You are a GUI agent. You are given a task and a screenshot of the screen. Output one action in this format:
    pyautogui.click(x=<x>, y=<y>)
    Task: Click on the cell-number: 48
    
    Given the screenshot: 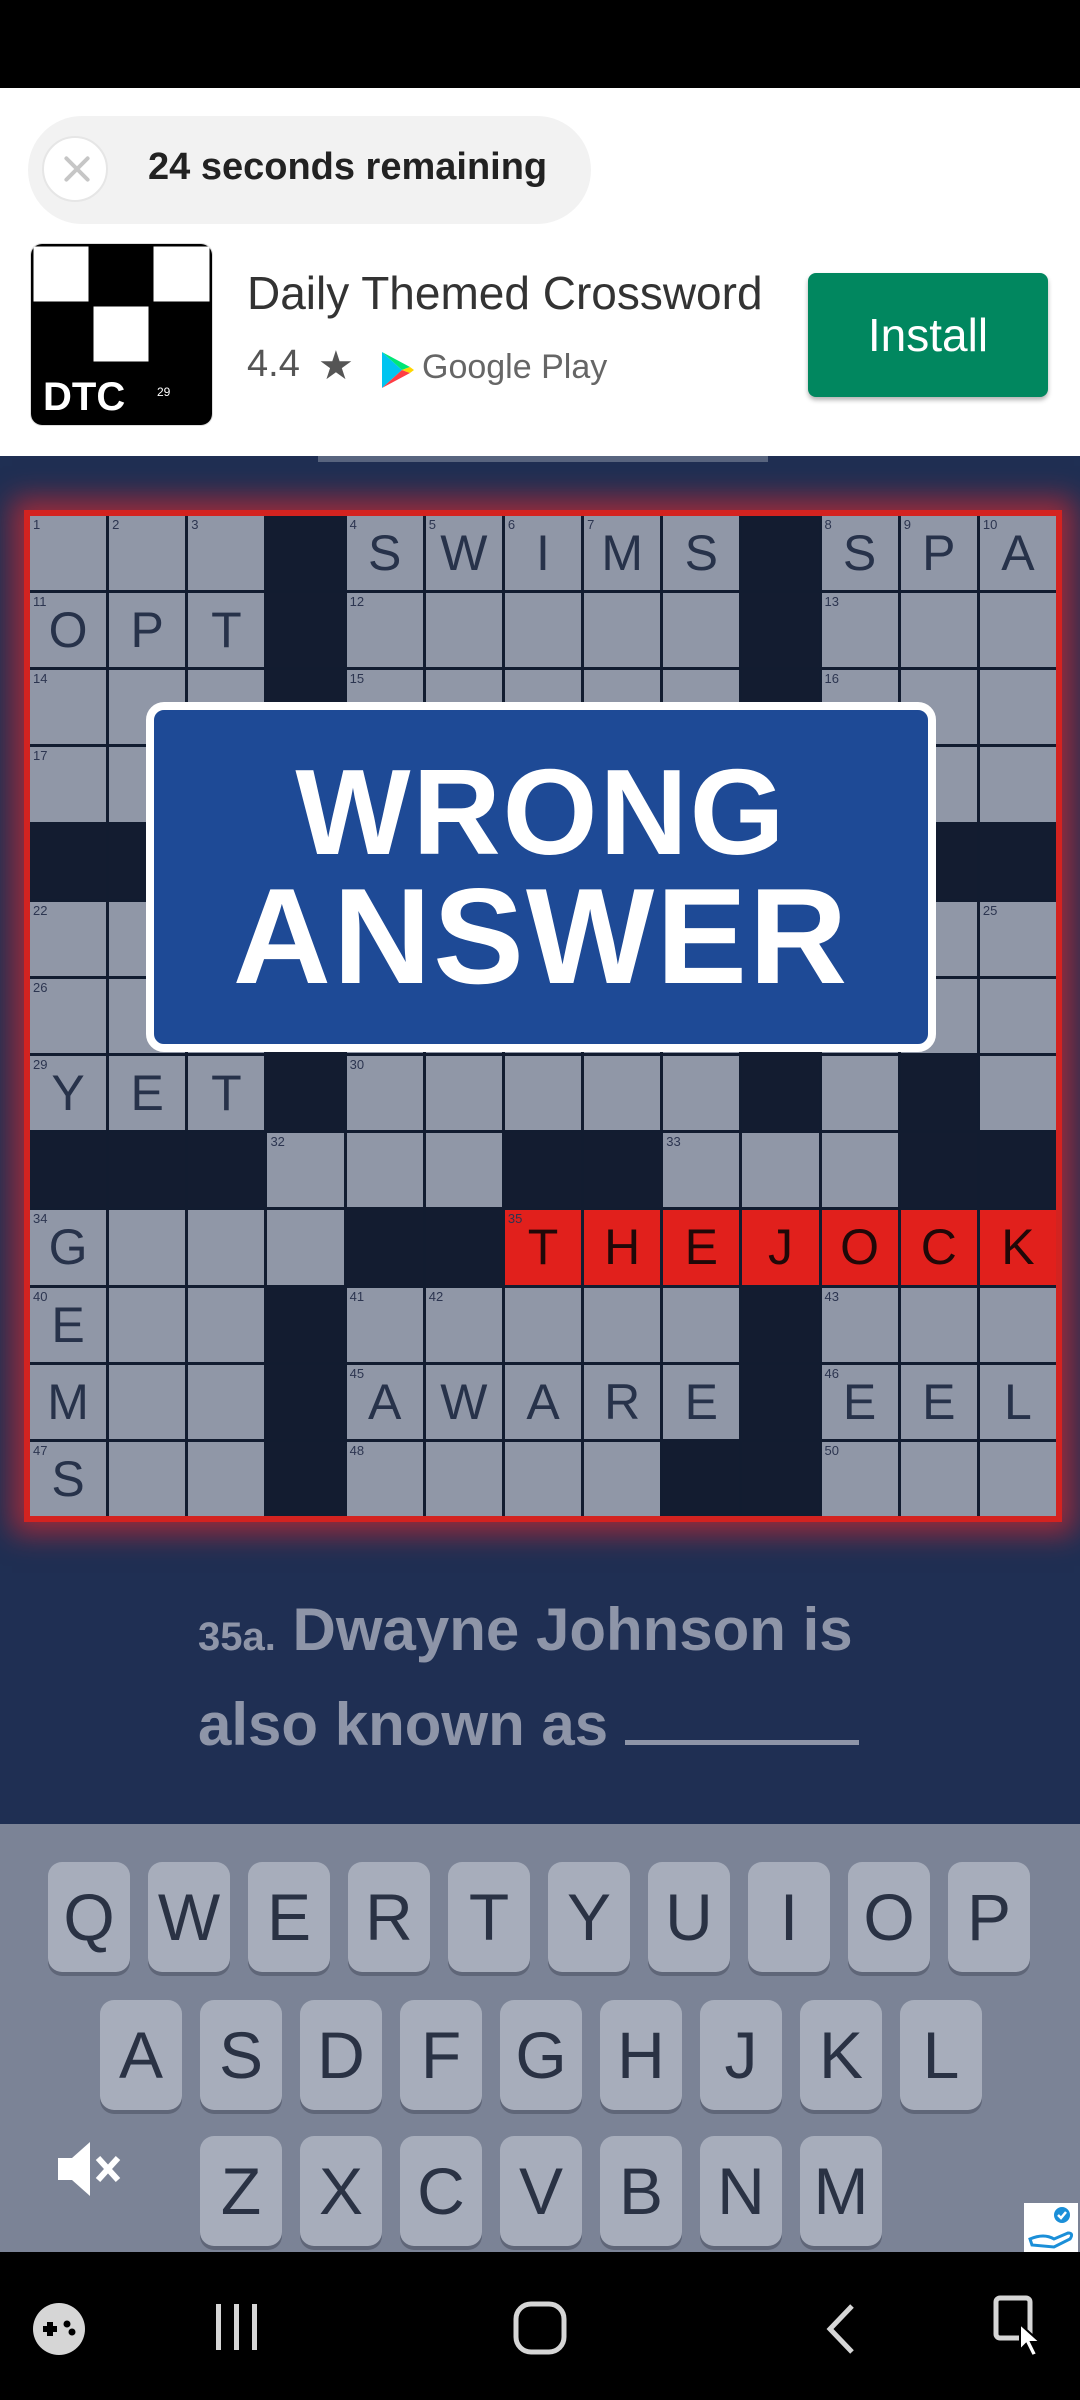 What is the action you would take?
    pyautogui.click(x=357, y=1450)
    